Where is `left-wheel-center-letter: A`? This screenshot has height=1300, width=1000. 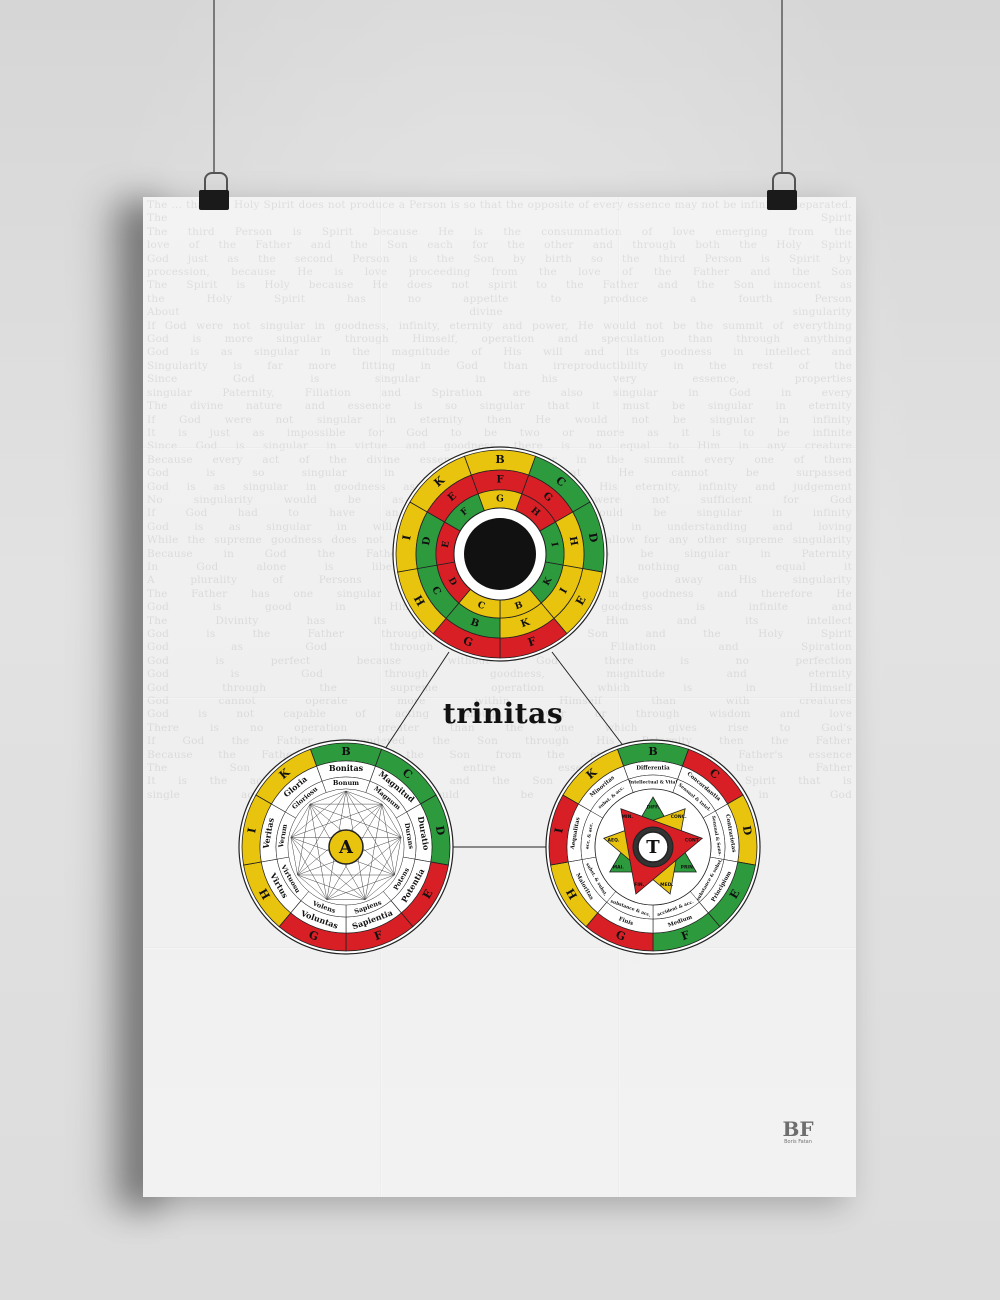 left-wheel-center-letter: A is located at coordinates (346, 847).